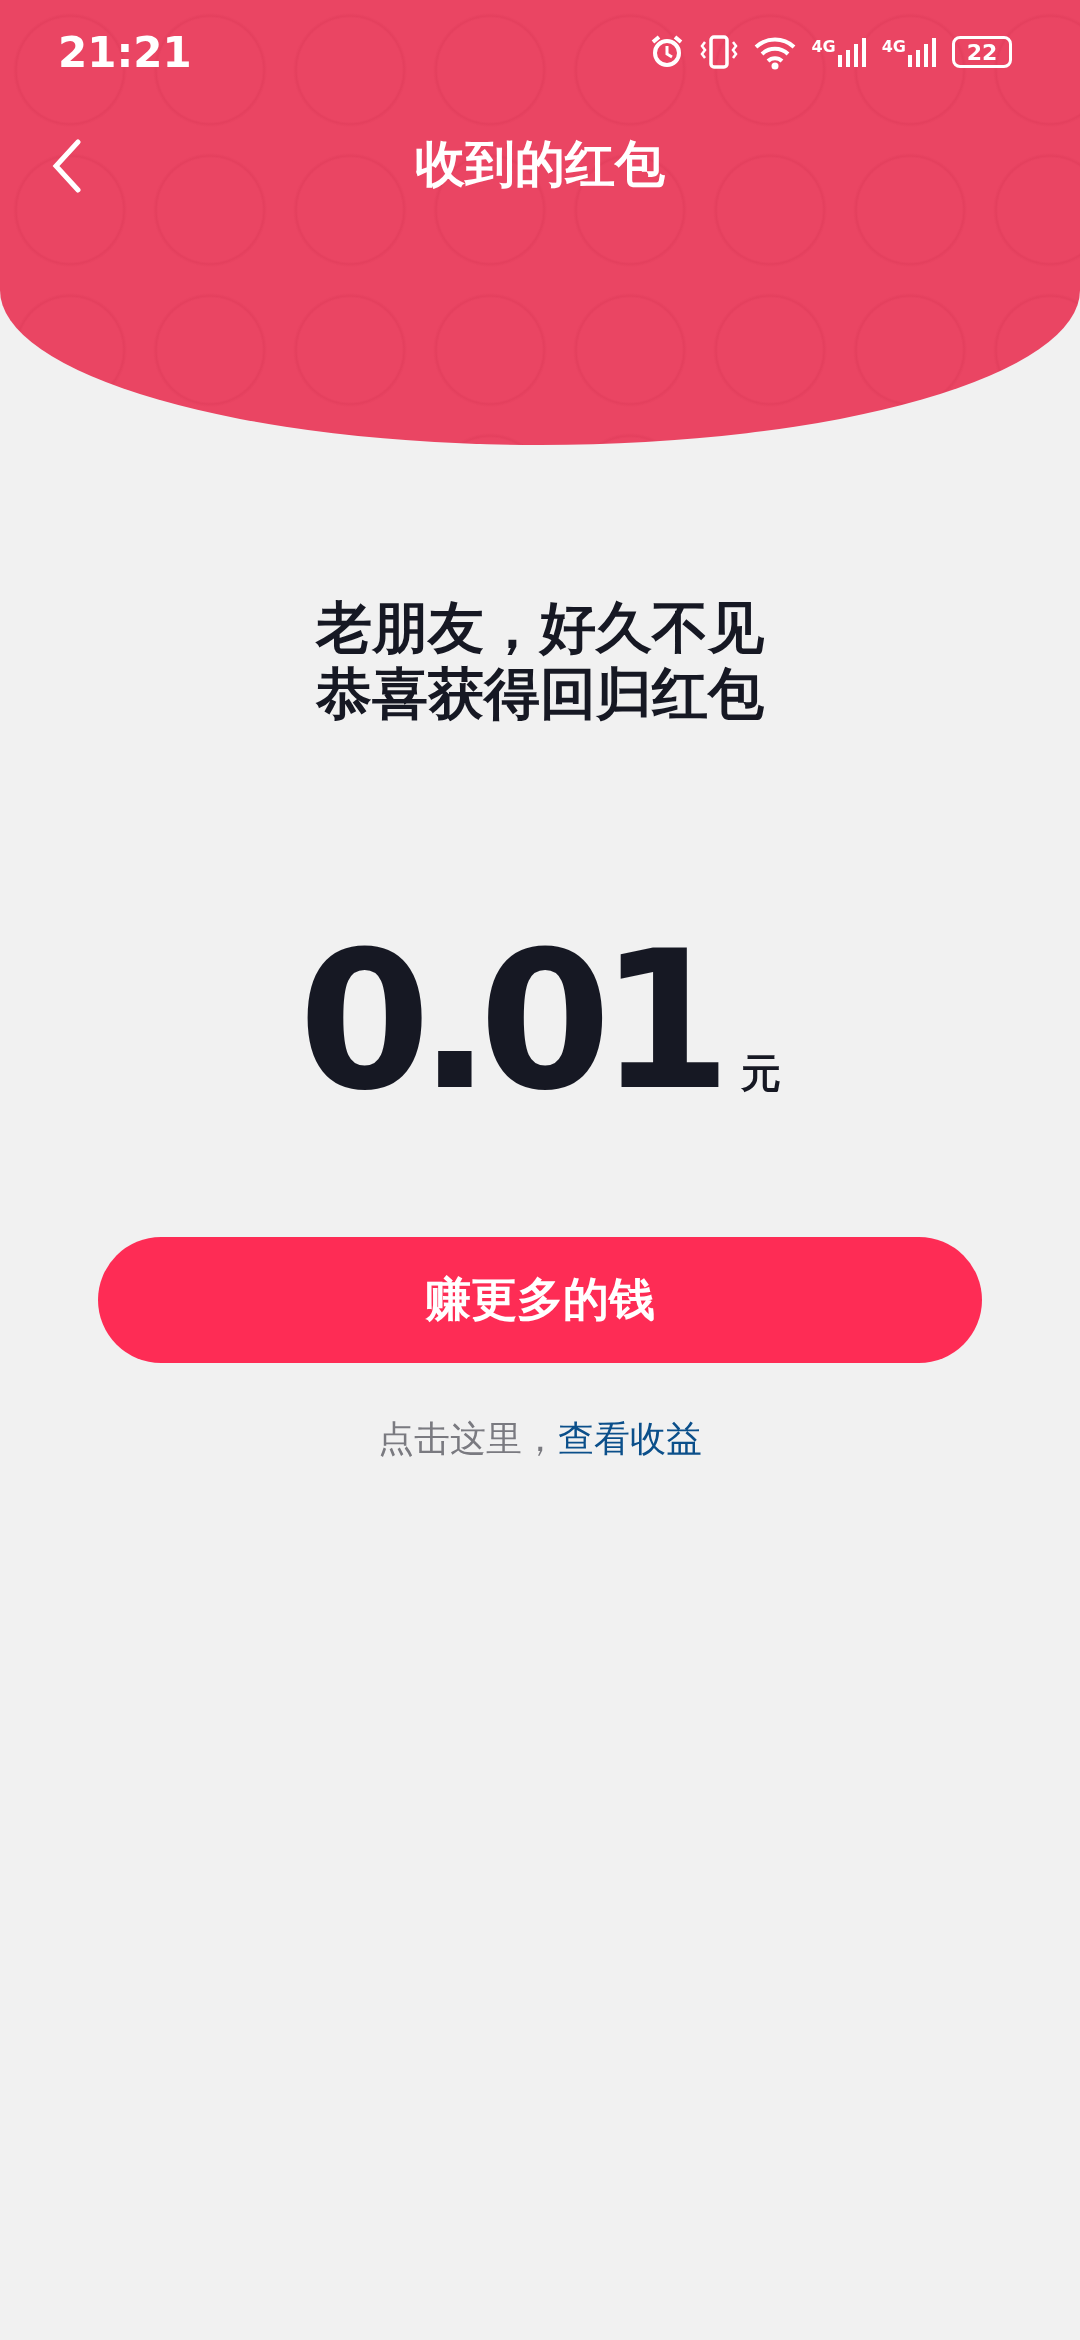  What do you see at coordinates (719, 52) in the screenshot?
I see `vibrate-icon` at bounding box center [719, 52].